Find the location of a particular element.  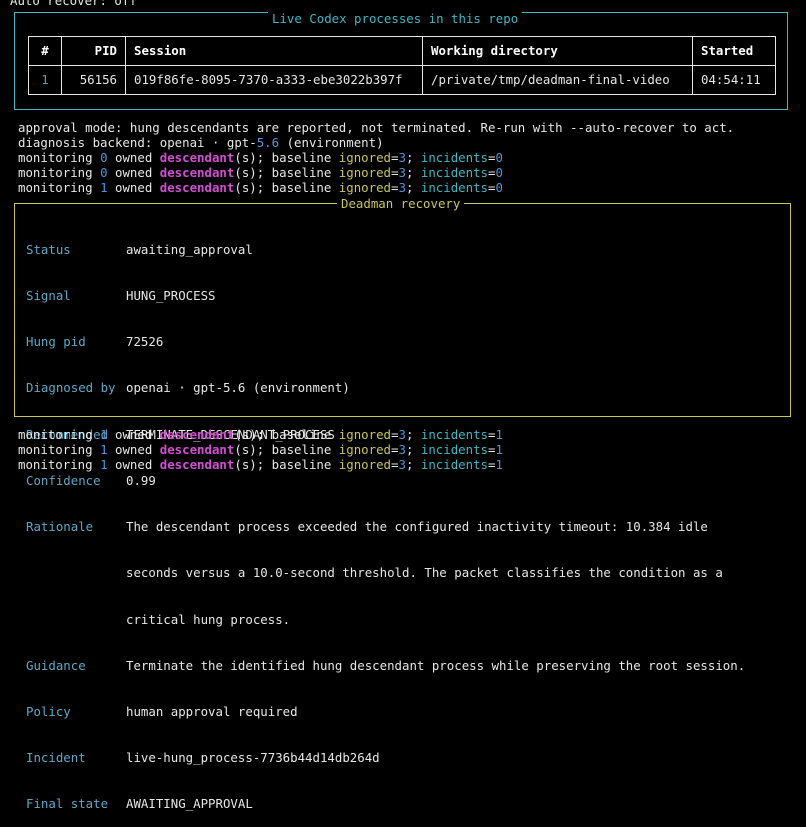

row-dir: /private/tmp/deadman-final-video is located at coordinates (557, 80).